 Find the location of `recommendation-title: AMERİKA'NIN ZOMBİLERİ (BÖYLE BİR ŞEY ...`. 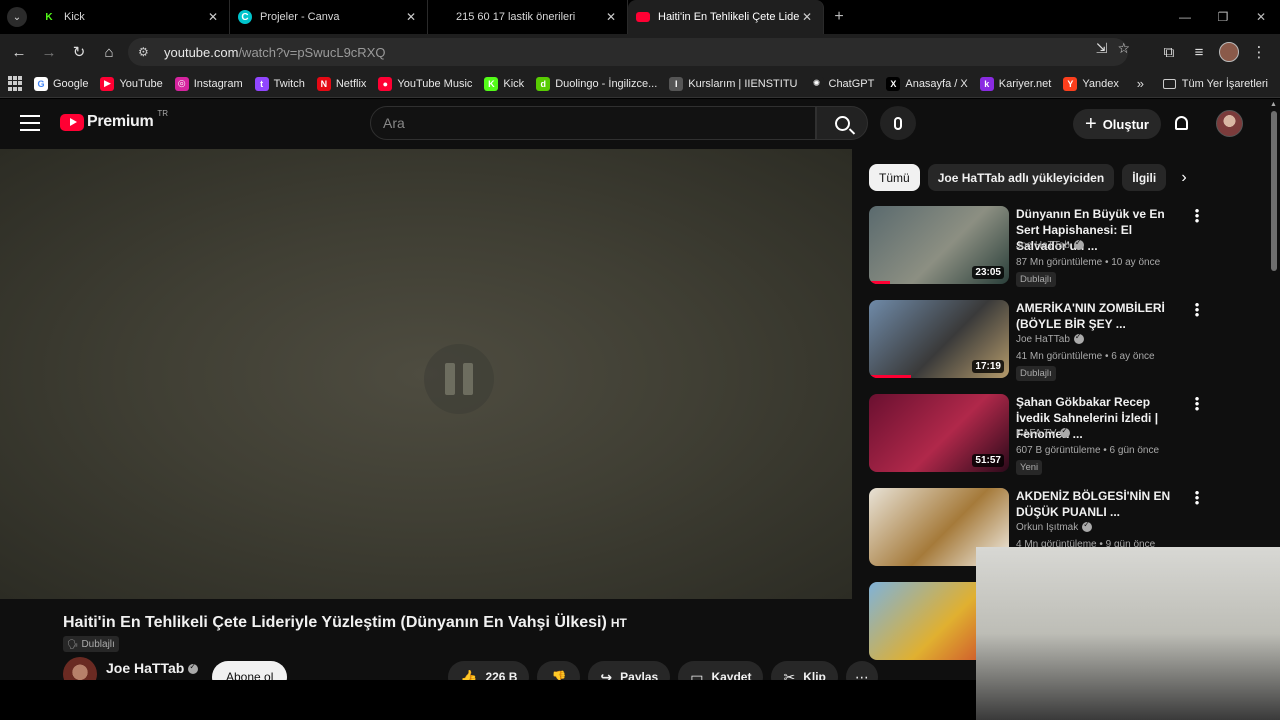

recommendation-title: AMERİKA'NIN ZOMBİLERİ (BÖYLE BİR ŞEY ... is located at coordinates (1101, 316).